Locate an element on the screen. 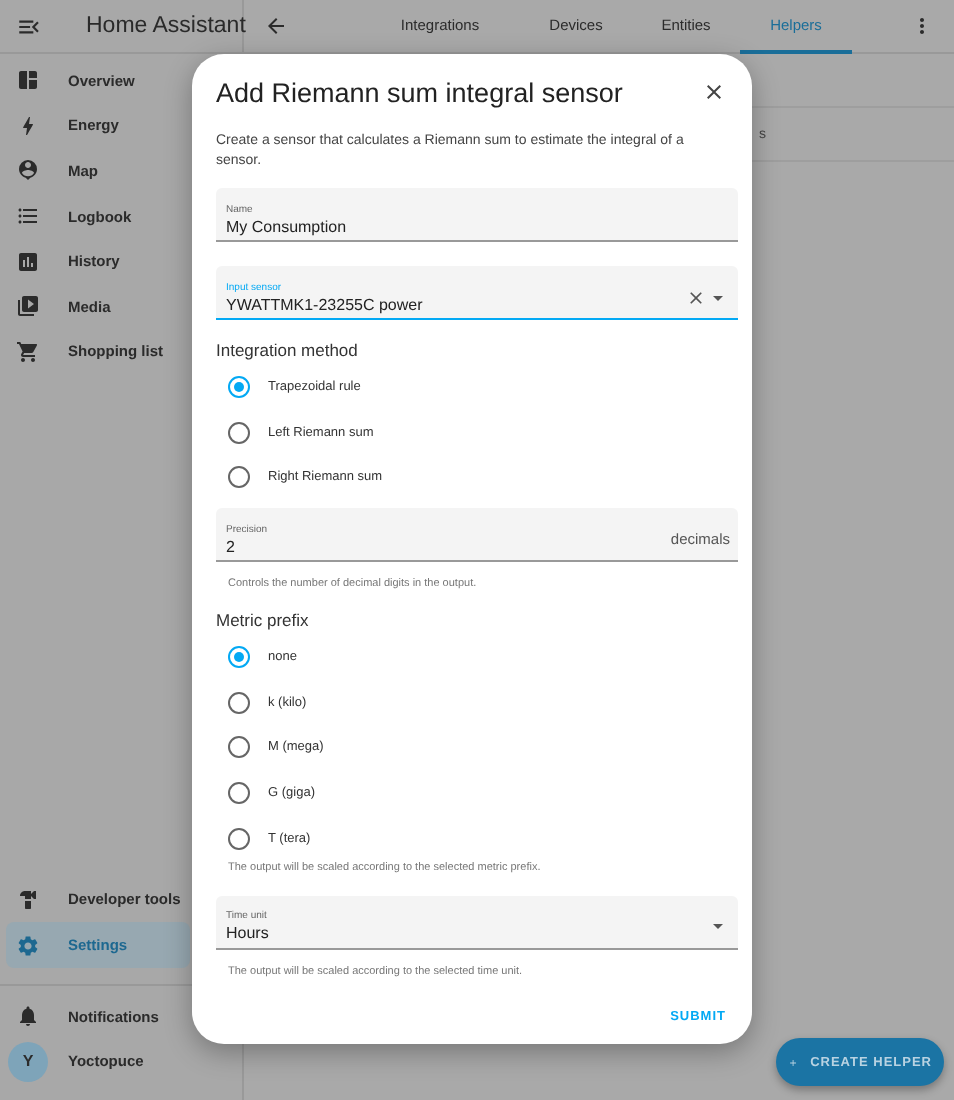 This screenshot has height=1100, width=954. media-icon is located at coordinates (28, 306).